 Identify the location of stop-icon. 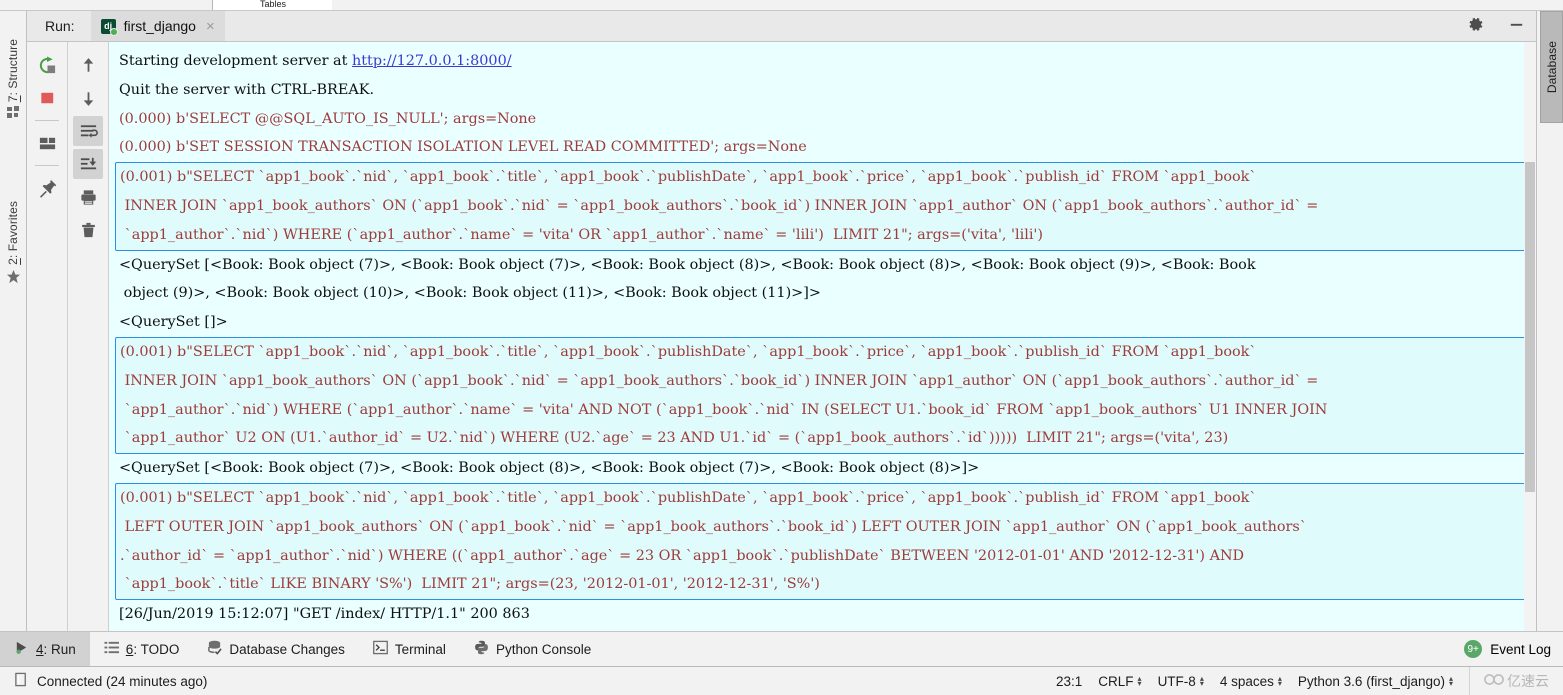
(47, 98).